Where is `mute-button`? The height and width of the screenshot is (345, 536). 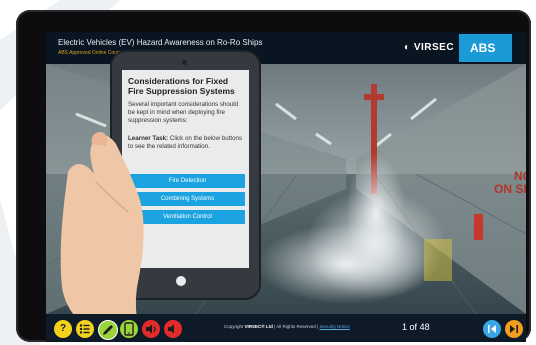
mute-button is located at coordinates (173, 329).